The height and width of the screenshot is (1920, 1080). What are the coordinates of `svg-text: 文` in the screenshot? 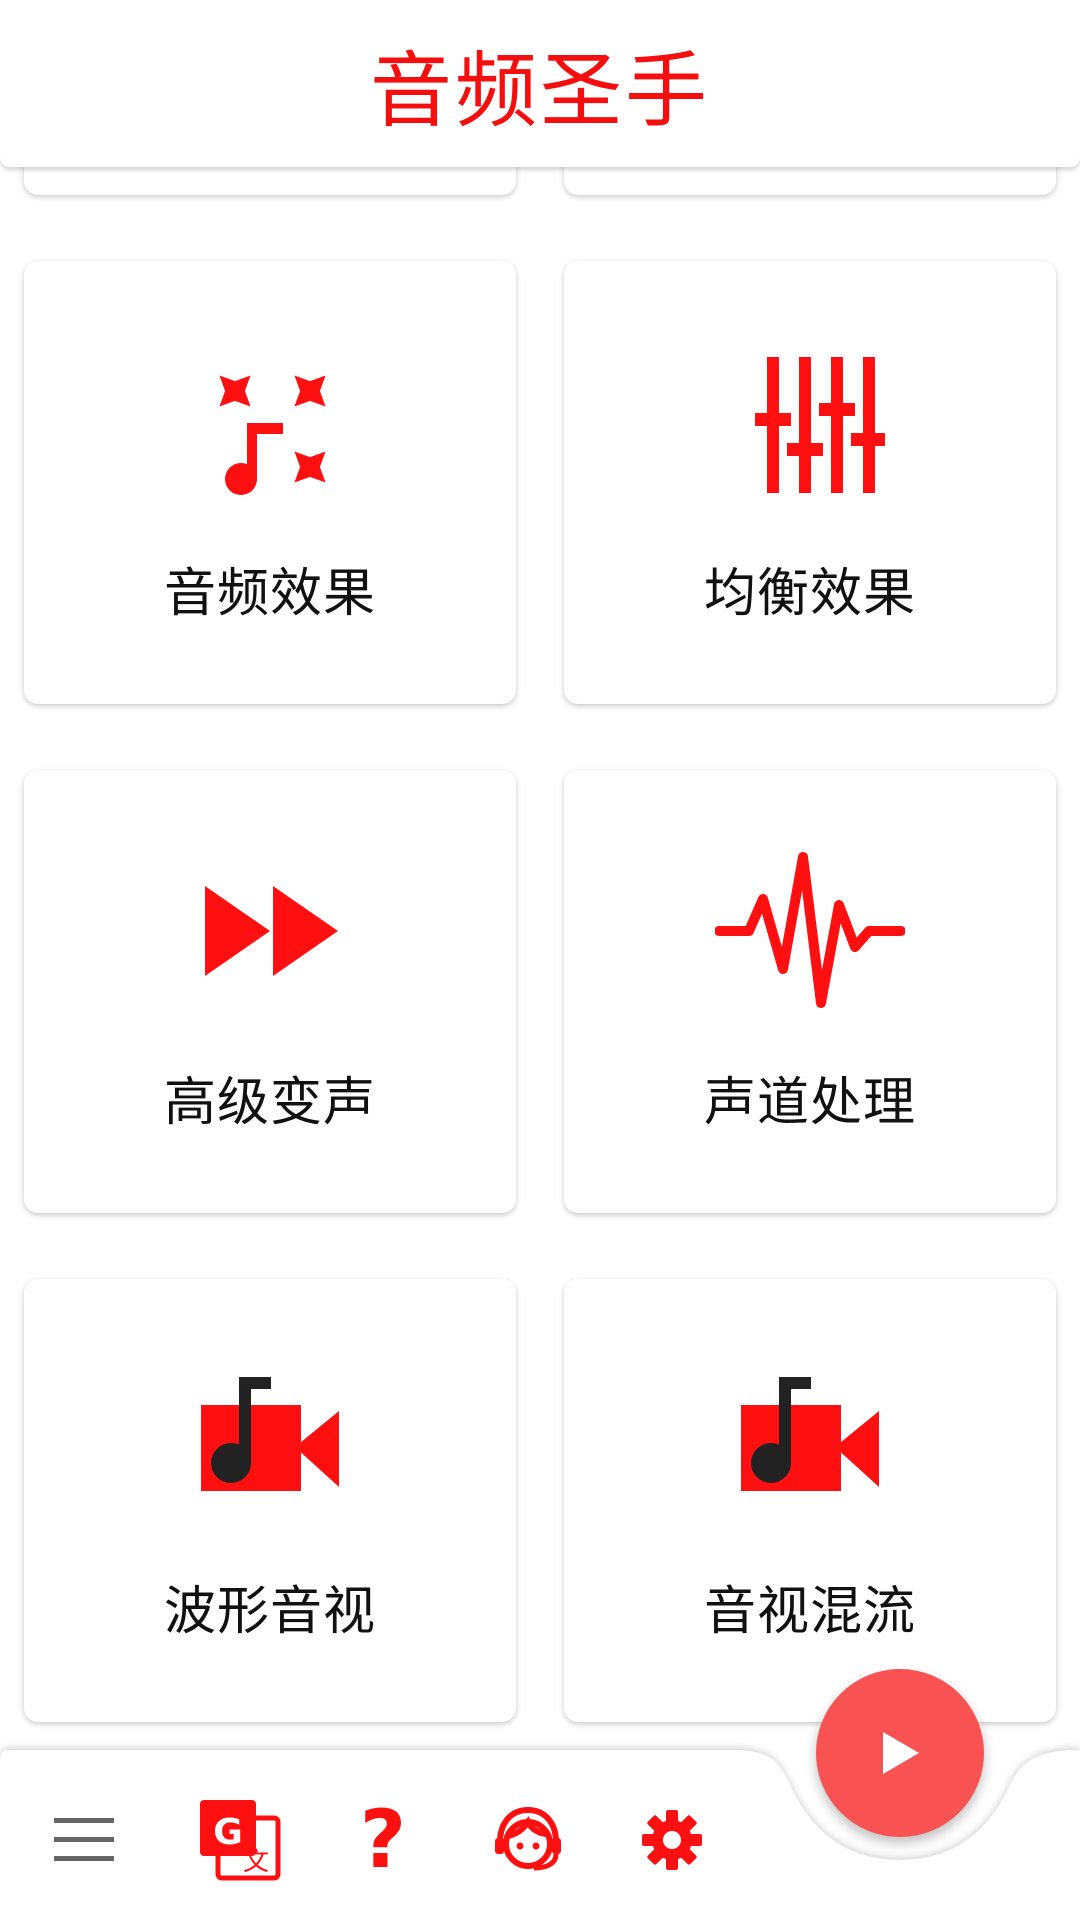 It's located at (256, 1862).